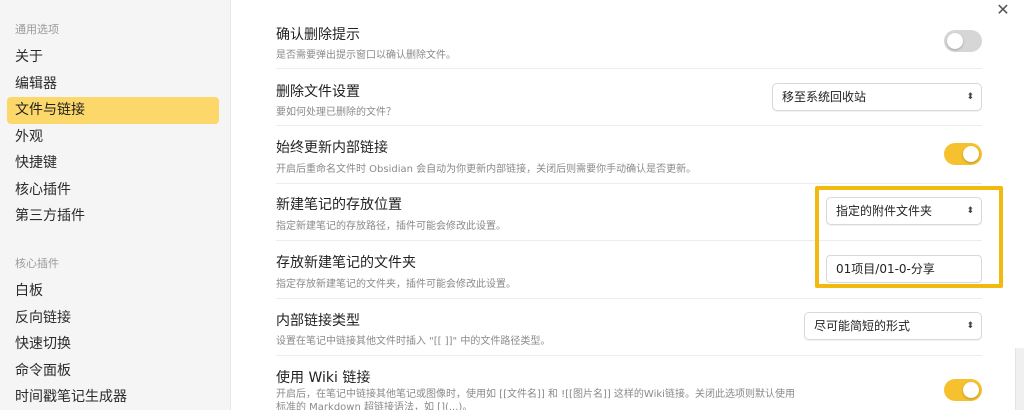 Image resolution: width=1024 pixels, height=410 pixels. Describe the element at coordinates (862, 326) in the screenshot. I see `select-value: 尽可能简短的形式` at that location.